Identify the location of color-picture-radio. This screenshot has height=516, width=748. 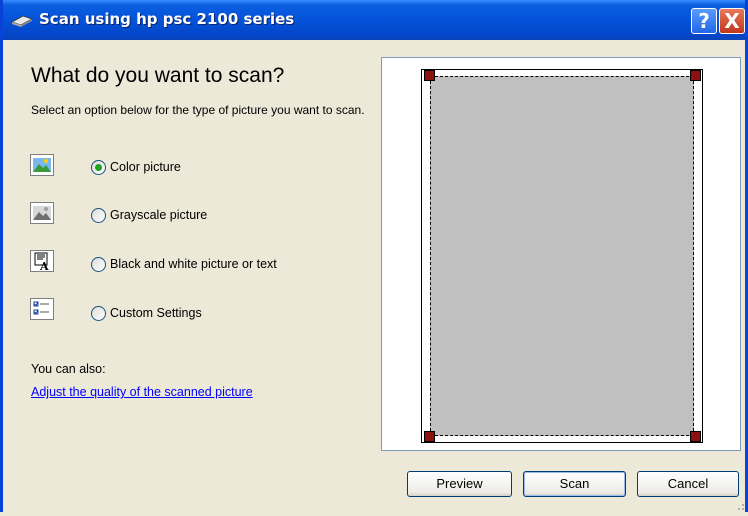
(98, 167).